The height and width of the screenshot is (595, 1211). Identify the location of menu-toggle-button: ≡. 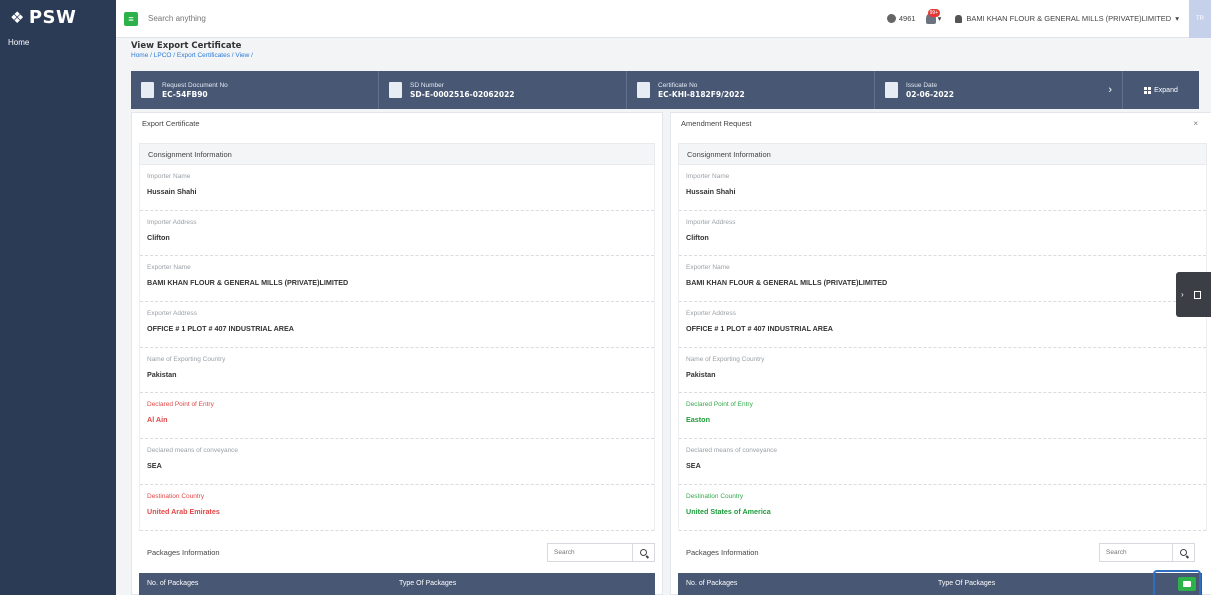
(131, 18).